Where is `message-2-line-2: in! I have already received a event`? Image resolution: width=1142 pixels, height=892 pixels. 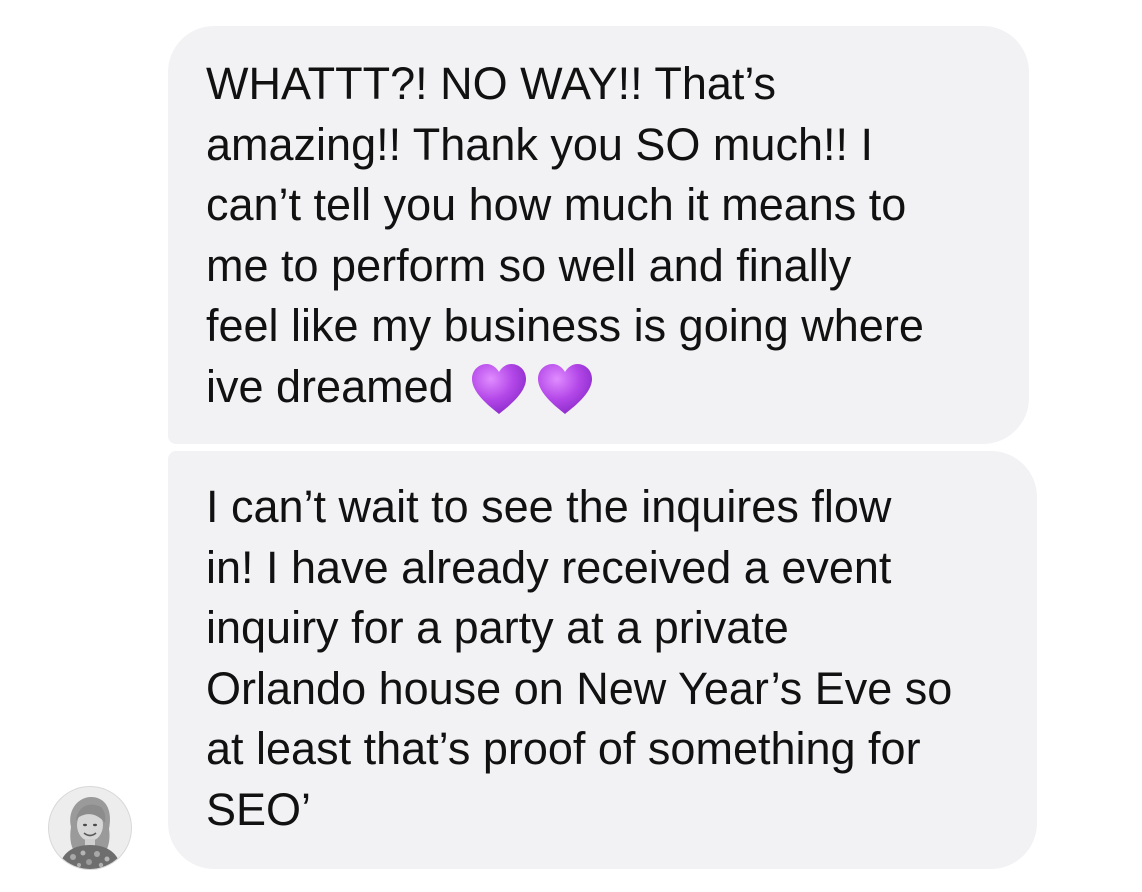 message-2-line-2: in! I have already received a event is located at coordinates (549, 567).